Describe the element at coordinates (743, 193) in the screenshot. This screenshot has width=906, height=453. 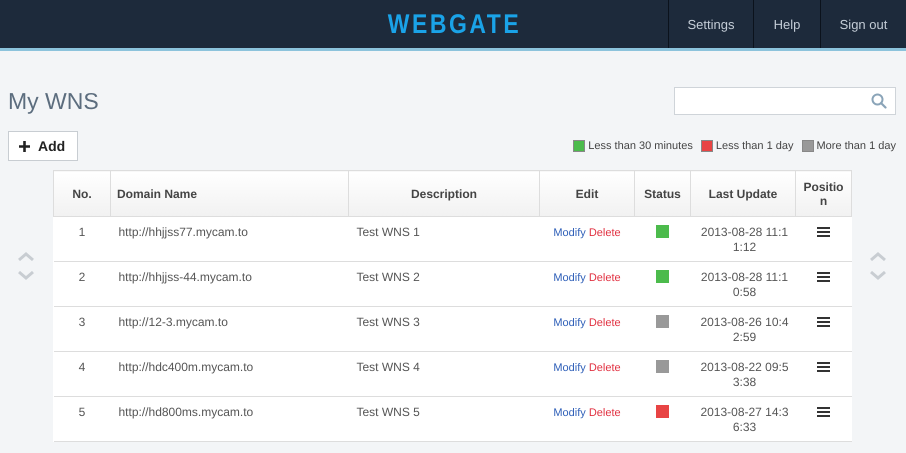
I see `column-header: Last Update` at that location.